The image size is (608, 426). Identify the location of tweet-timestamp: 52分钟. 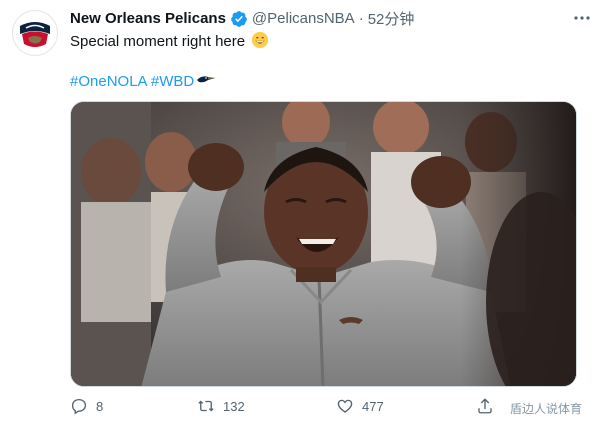
(391, 18).